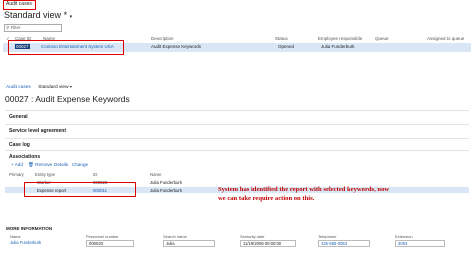 This screenshot has height=270, width=474. Describe the element at coordinates (19, 5) in the screenshot. I see `highlight-breadcrumb` at that location.